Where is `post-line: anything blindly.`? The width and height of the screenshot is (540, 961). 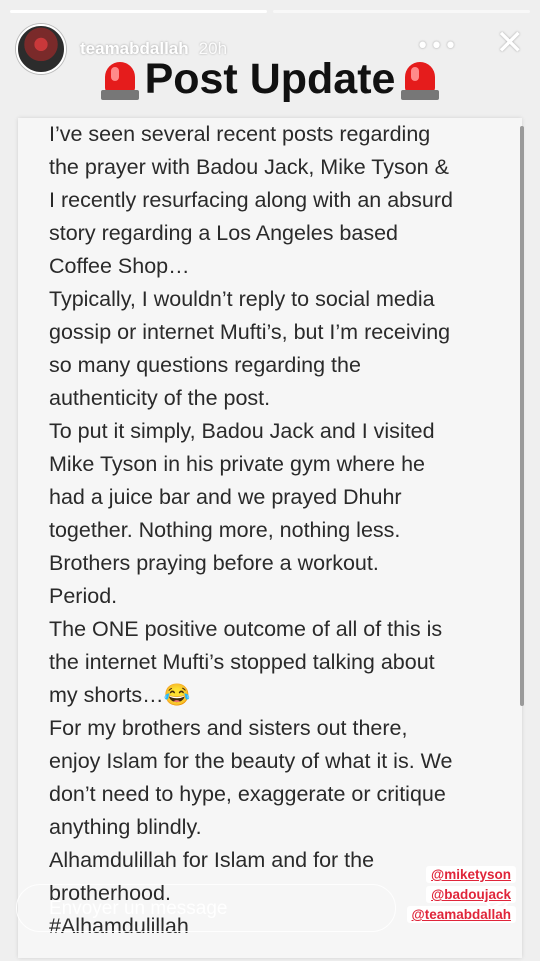 post-line: anything blindly. is located at coordinates (125, 827).